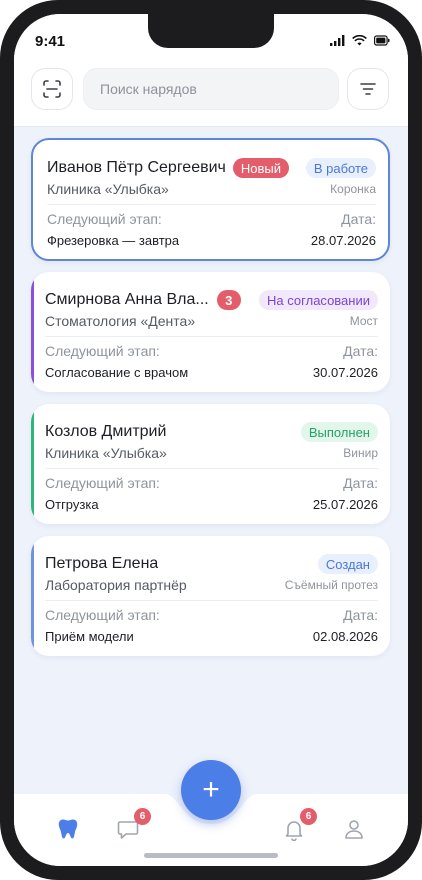 This screenshot has height=880, width=422. I want to click on profile-icon, so click(354, 829).